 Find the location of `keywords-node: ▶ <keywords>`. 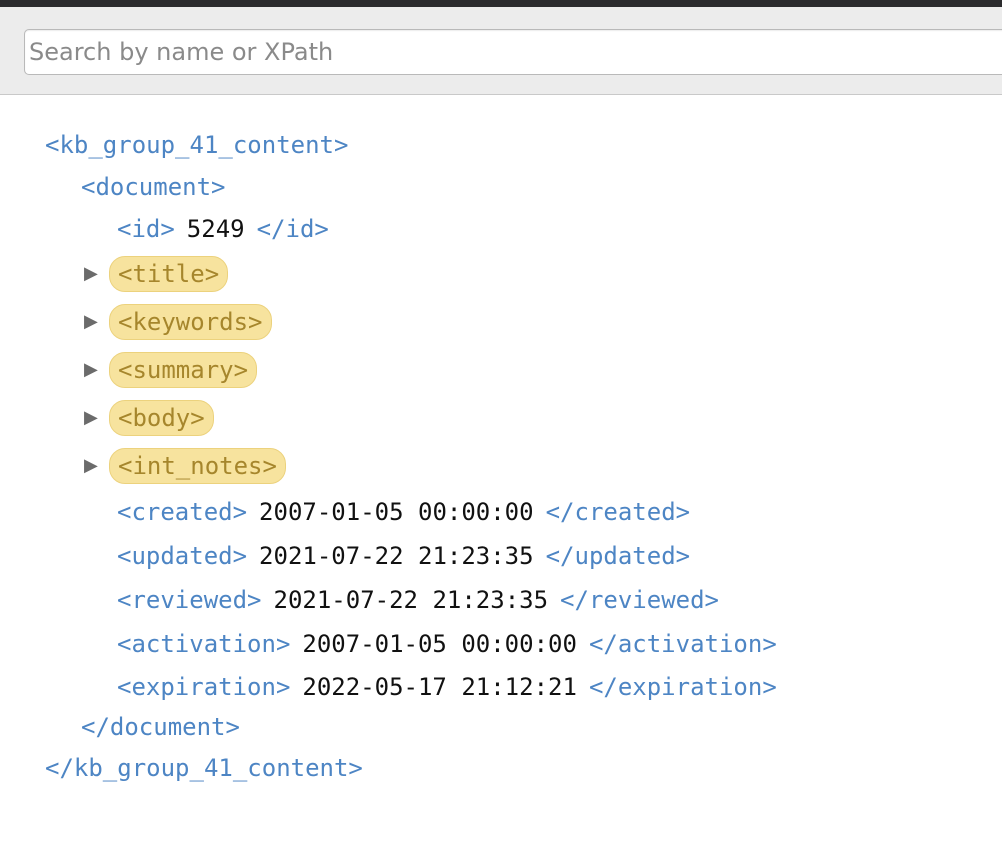

keywords-node: ▶ <keywords> is located at coordinates (178, 322).